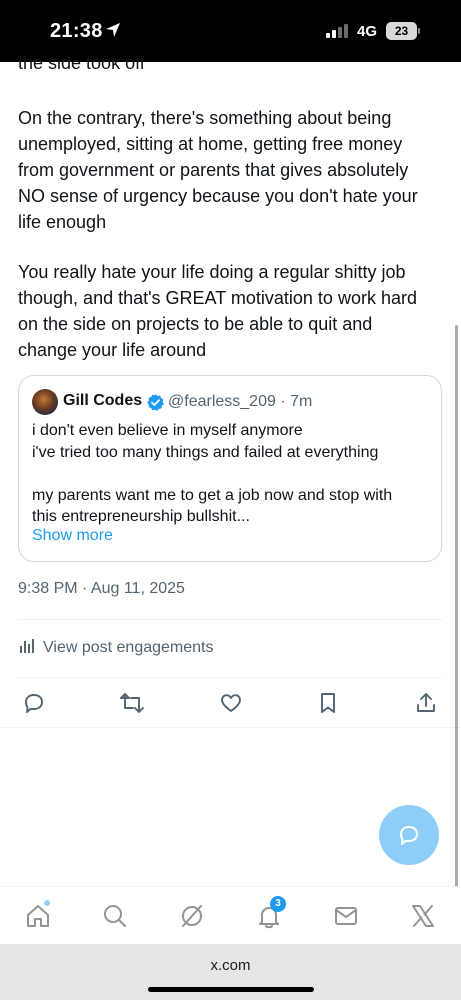  Describe the element at coordinates (27, 648) in the screenshot. I see `analytics-icon` at that location.